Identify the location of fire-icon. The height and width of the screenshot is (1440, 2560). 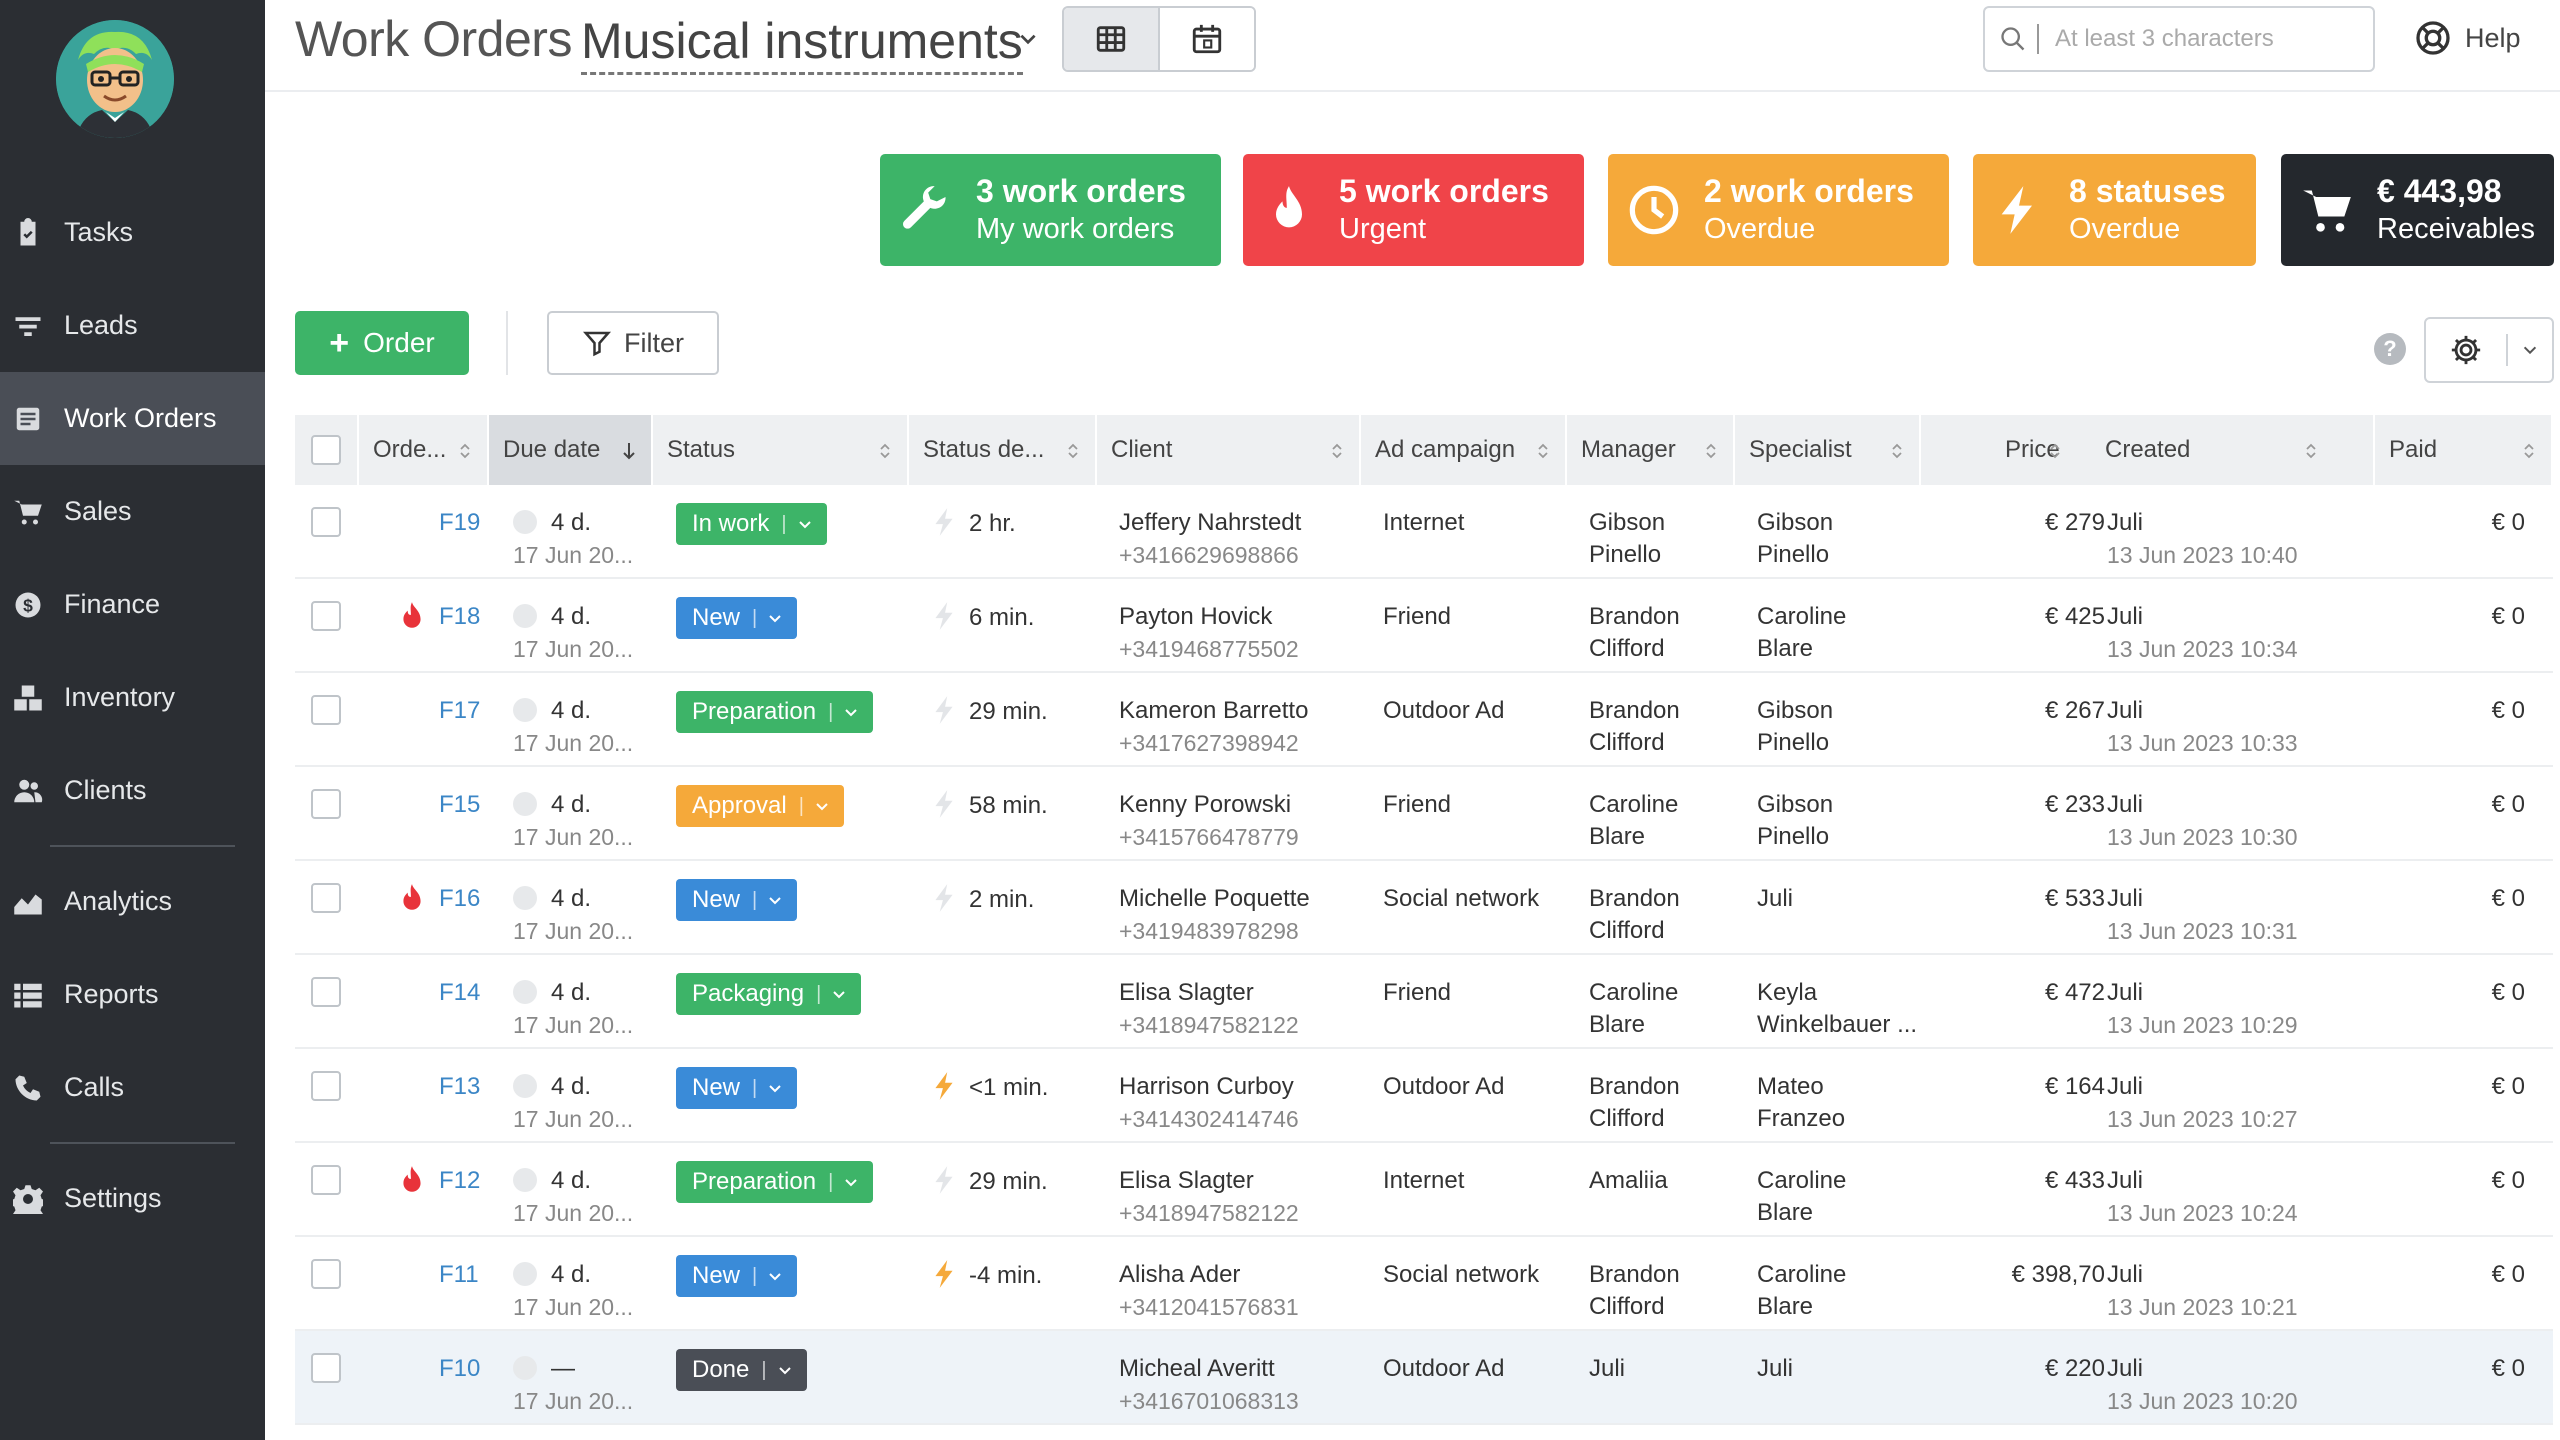
(1289, 210).